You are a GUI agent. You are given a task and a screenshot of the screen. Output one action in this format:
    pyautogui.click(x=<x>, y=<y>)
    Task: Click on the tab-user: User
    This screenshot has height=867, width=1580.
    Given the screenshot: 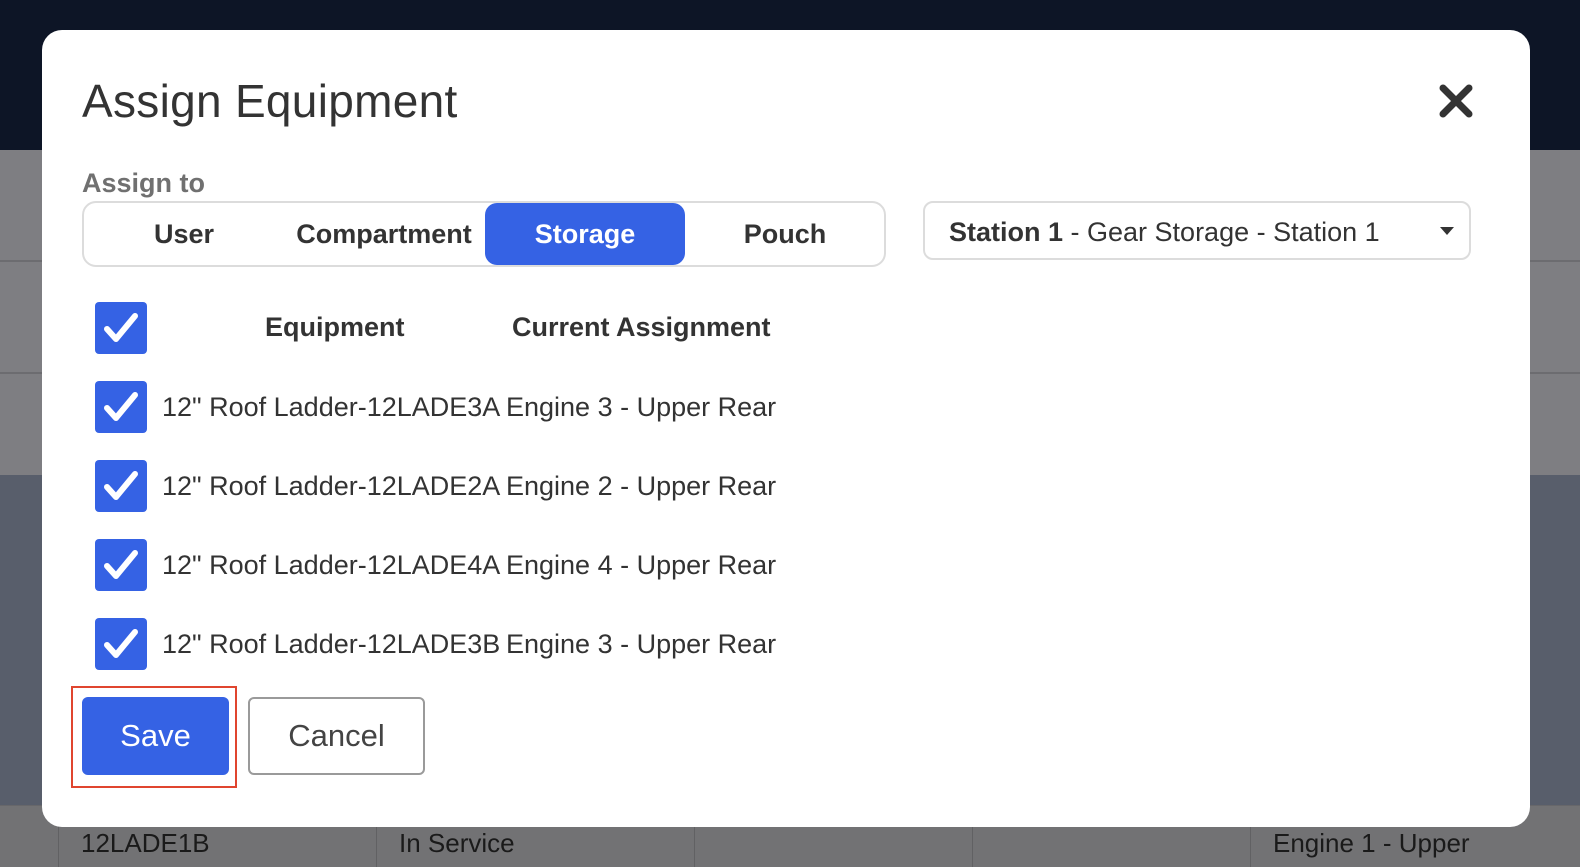 What is the action you would take?
    pyautogui.click(x=184, y=234)
    